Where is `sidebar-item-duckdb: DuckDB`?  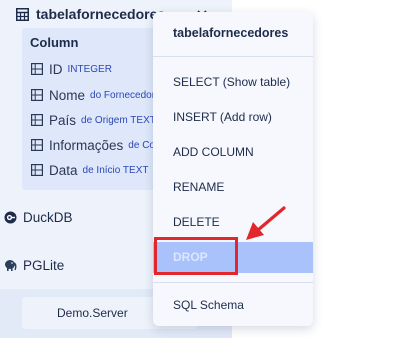 sidebar-item-duckdb: DuckDB is located at coordinates (38, 217).